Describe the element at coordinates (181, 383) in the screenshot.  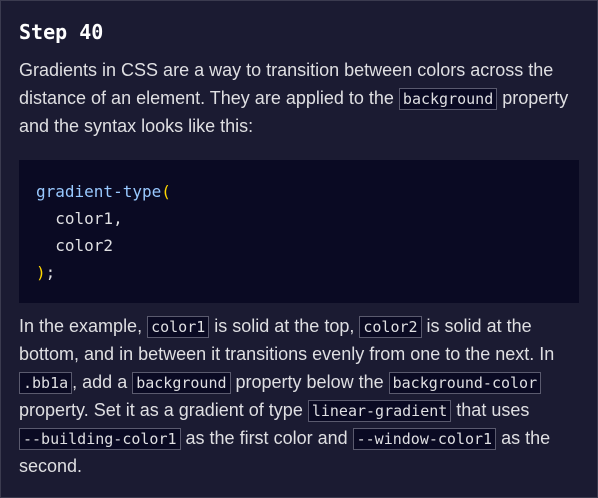
I see `inline-code-background-prop: background` at that location.